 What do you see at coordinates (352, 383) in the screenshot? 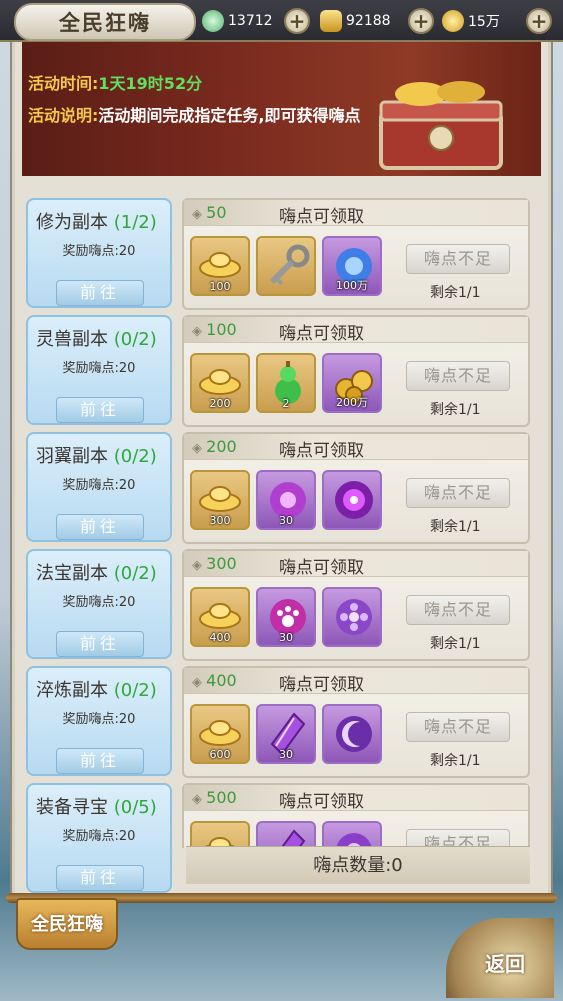
I see `coins-icon: 200万` at bounding box center [352, 383].